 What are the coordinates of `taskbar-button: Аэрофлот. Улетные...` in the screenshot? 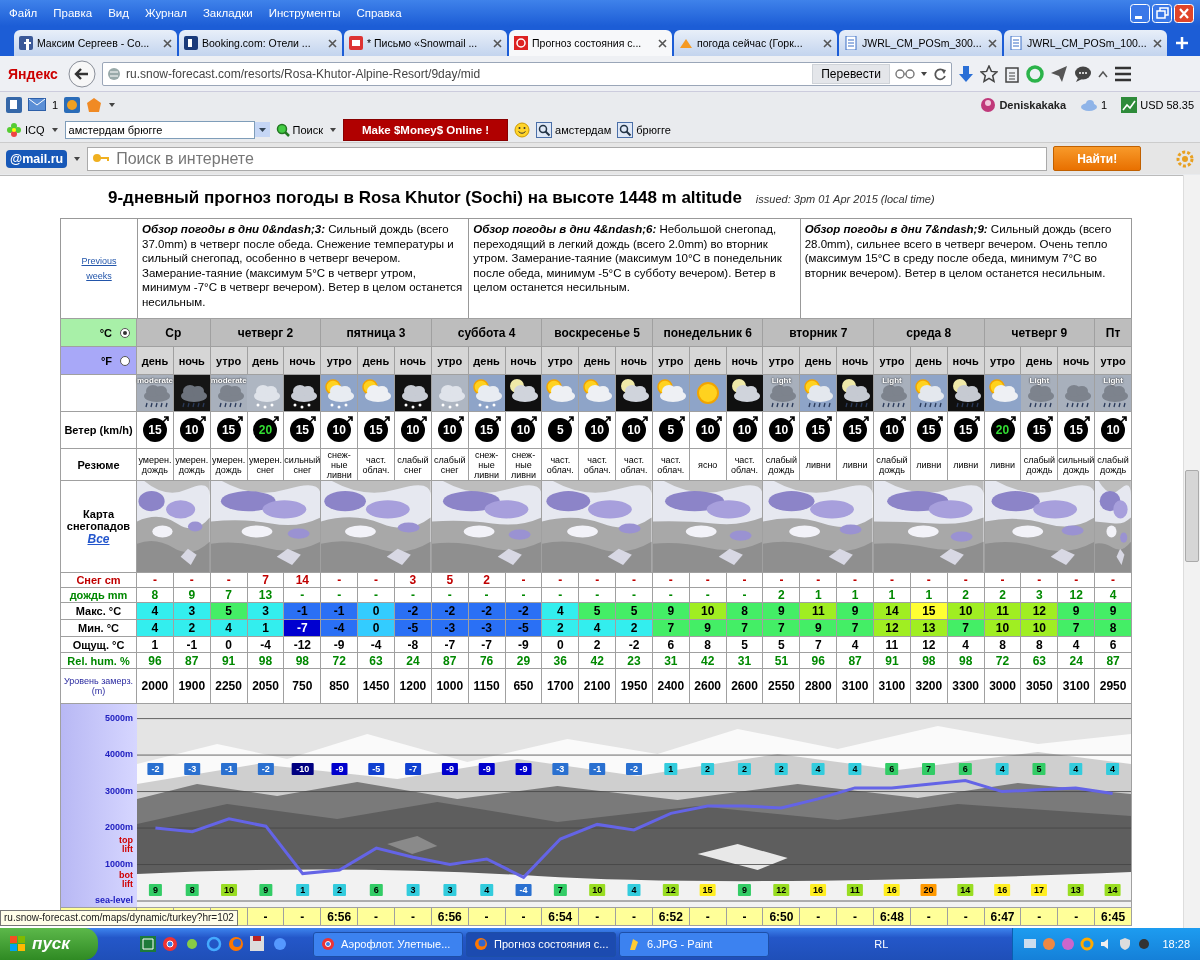 It's located at (388, 944).